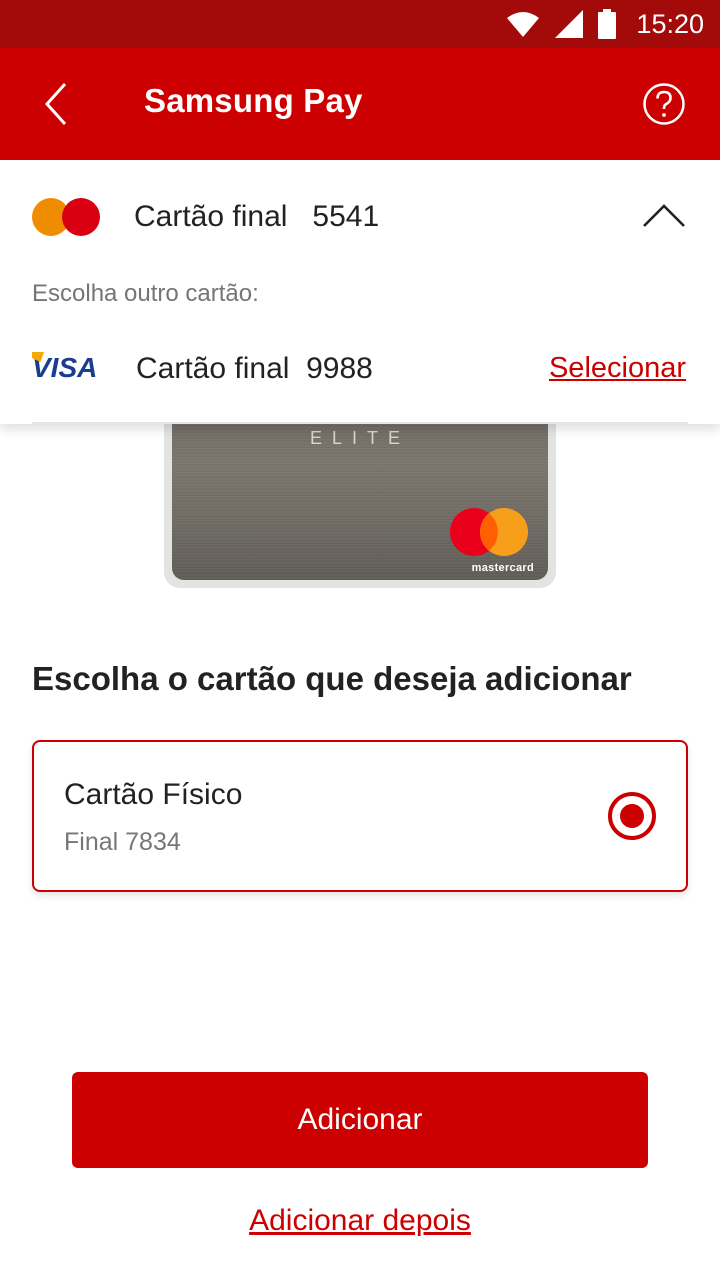  I want to click on card-option-row: VISA Cartão final 9988 Selecionar, so click(360, 376).